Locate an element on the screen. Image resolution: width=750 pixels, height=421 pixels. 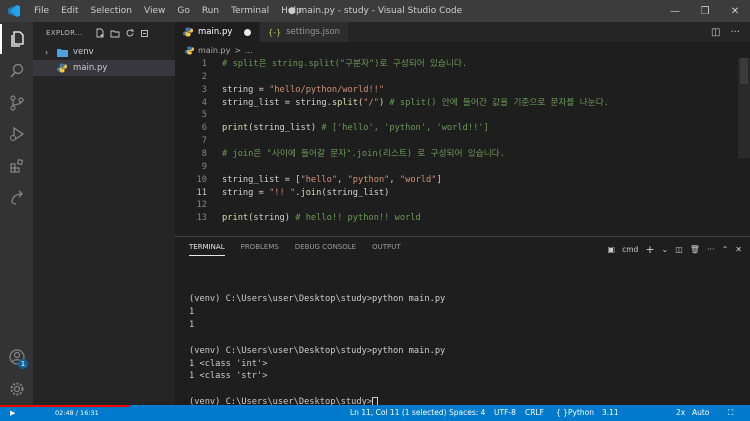
tree-item-venv: › venv is located at coordinates (104, 52).